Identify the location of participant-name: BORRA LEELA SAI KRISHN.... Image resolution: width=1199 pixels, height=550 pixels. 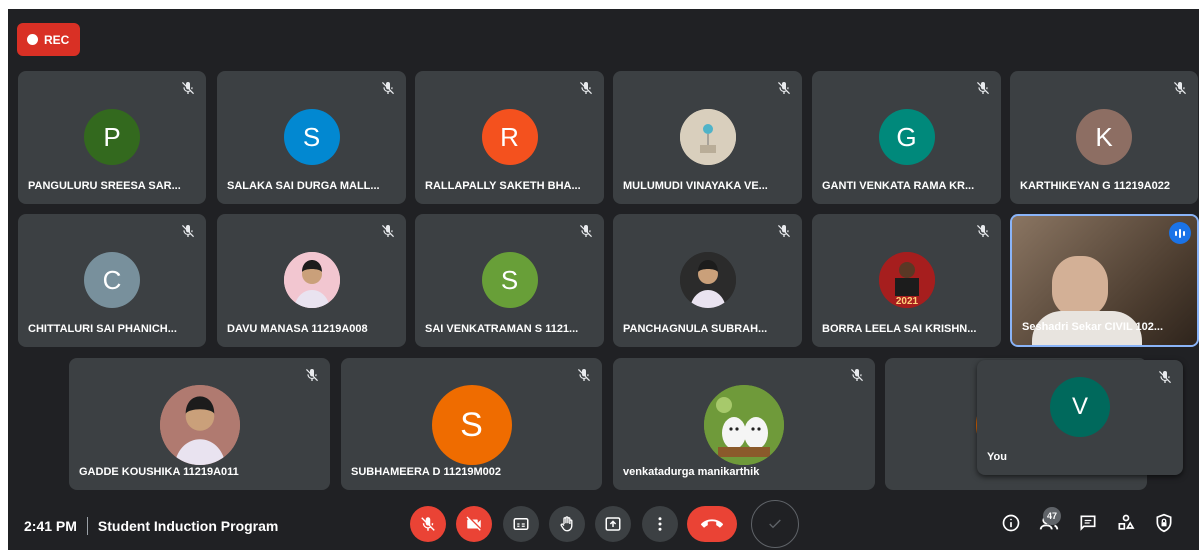
(899, 329).